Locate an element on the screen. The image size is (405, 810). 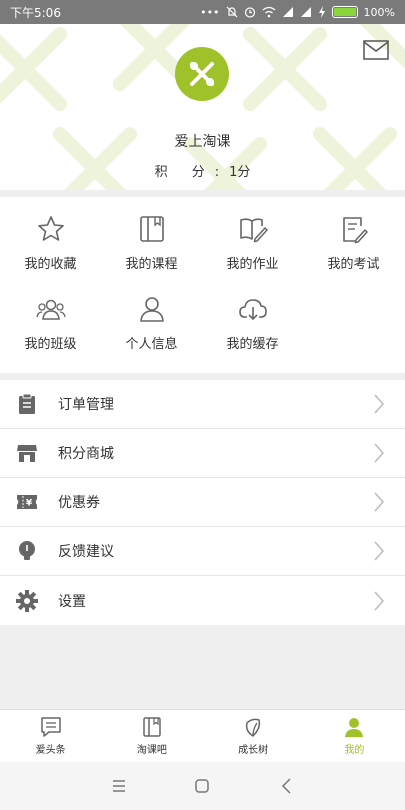
mute-bell-icon is located at coordinates (231, 12).